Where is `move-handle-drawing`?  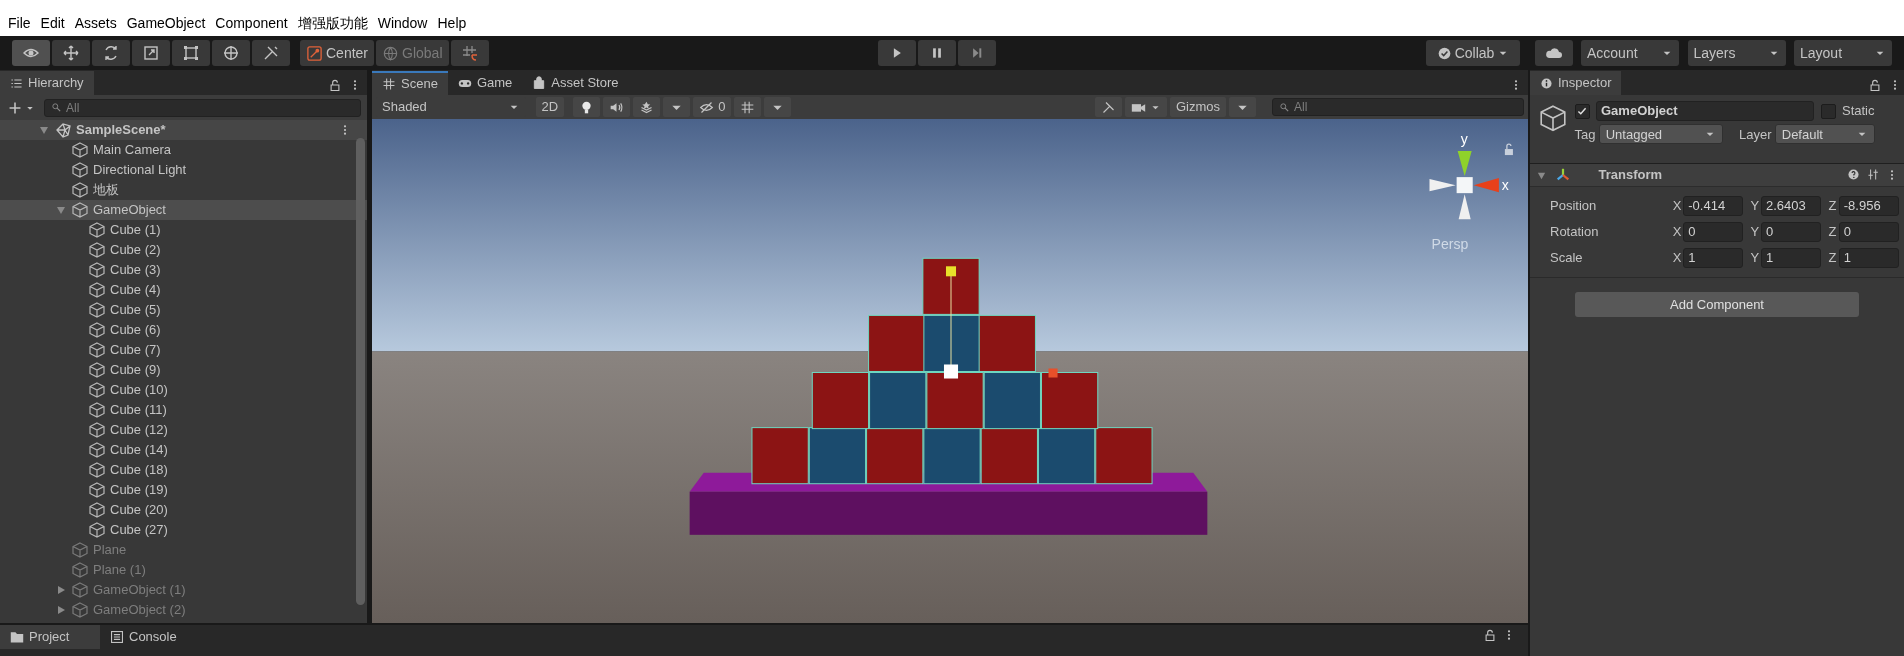
move-handle-drawing is located at coordinates (1000, 322).